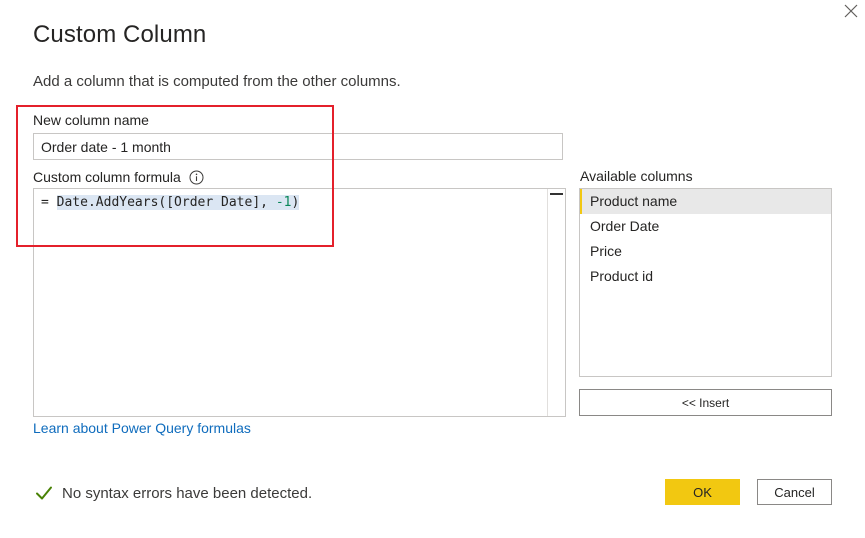 The height and width of the screenshot is (538, 865). I want to click on formula-text: = Date.AddYears([Order Date], -1), so click(170, 202).